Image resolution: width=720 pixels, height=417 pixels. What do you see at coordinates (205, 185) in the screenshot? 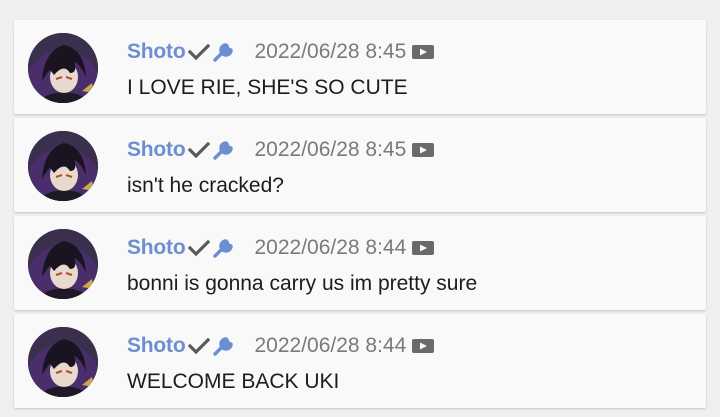
I see `comment-message: isn't he cracked?` at bounding box center [205, 185].